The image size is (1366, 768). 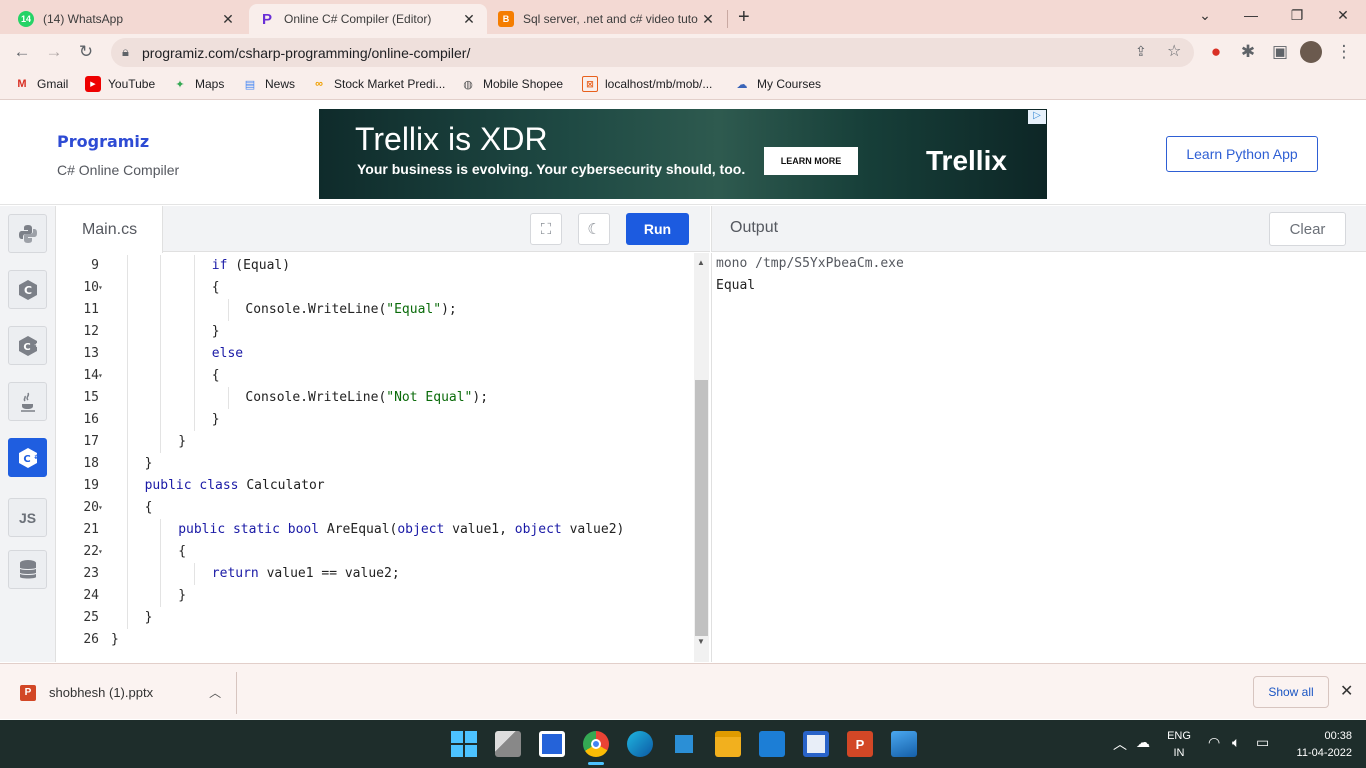 What do you see at coordinates (1038, 229) in the screenshot?
I see `output-header: Output Clear` at bounding box center [1038, 229].